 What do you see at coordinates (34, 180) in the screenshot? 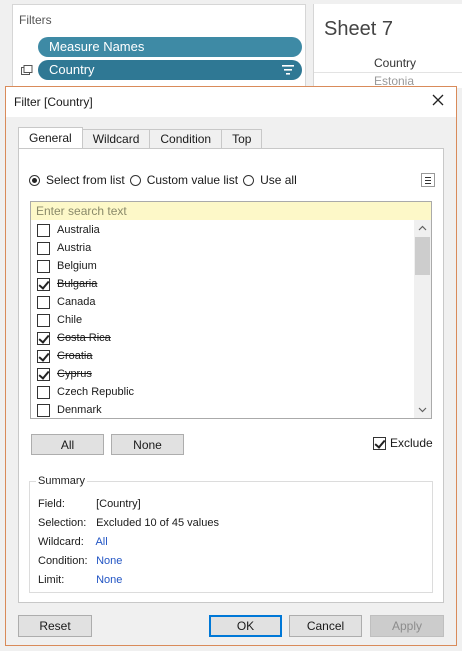
I see `radio-selected-icon` at bounding box center [34, 180].